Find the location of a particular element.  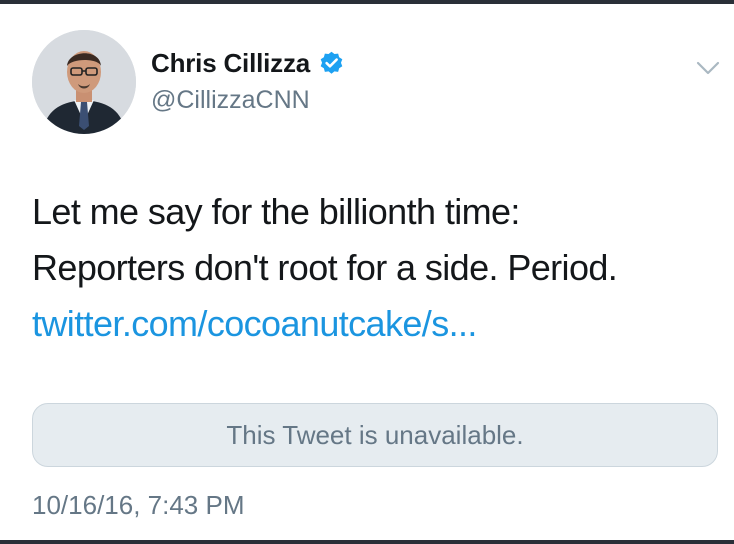

tweet-timestamp: 10/16/16, 7:43 PM is located at coordinates (138, 505).